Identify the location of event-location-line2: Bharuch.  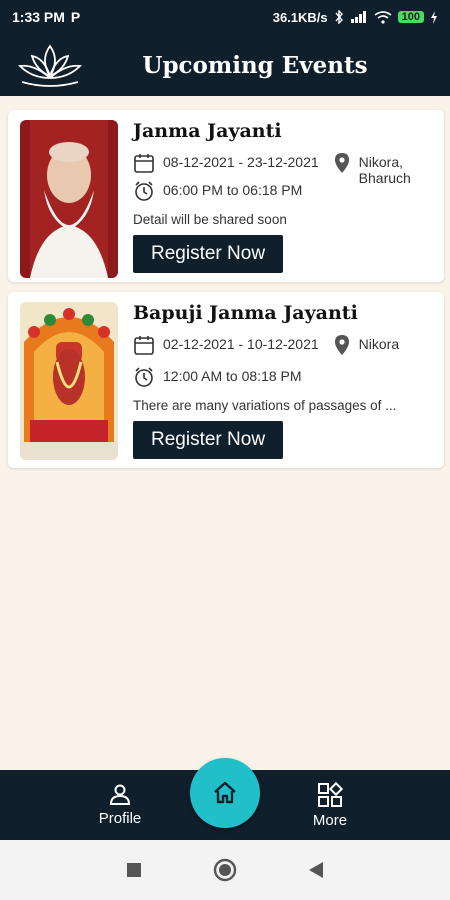
(384, 178).